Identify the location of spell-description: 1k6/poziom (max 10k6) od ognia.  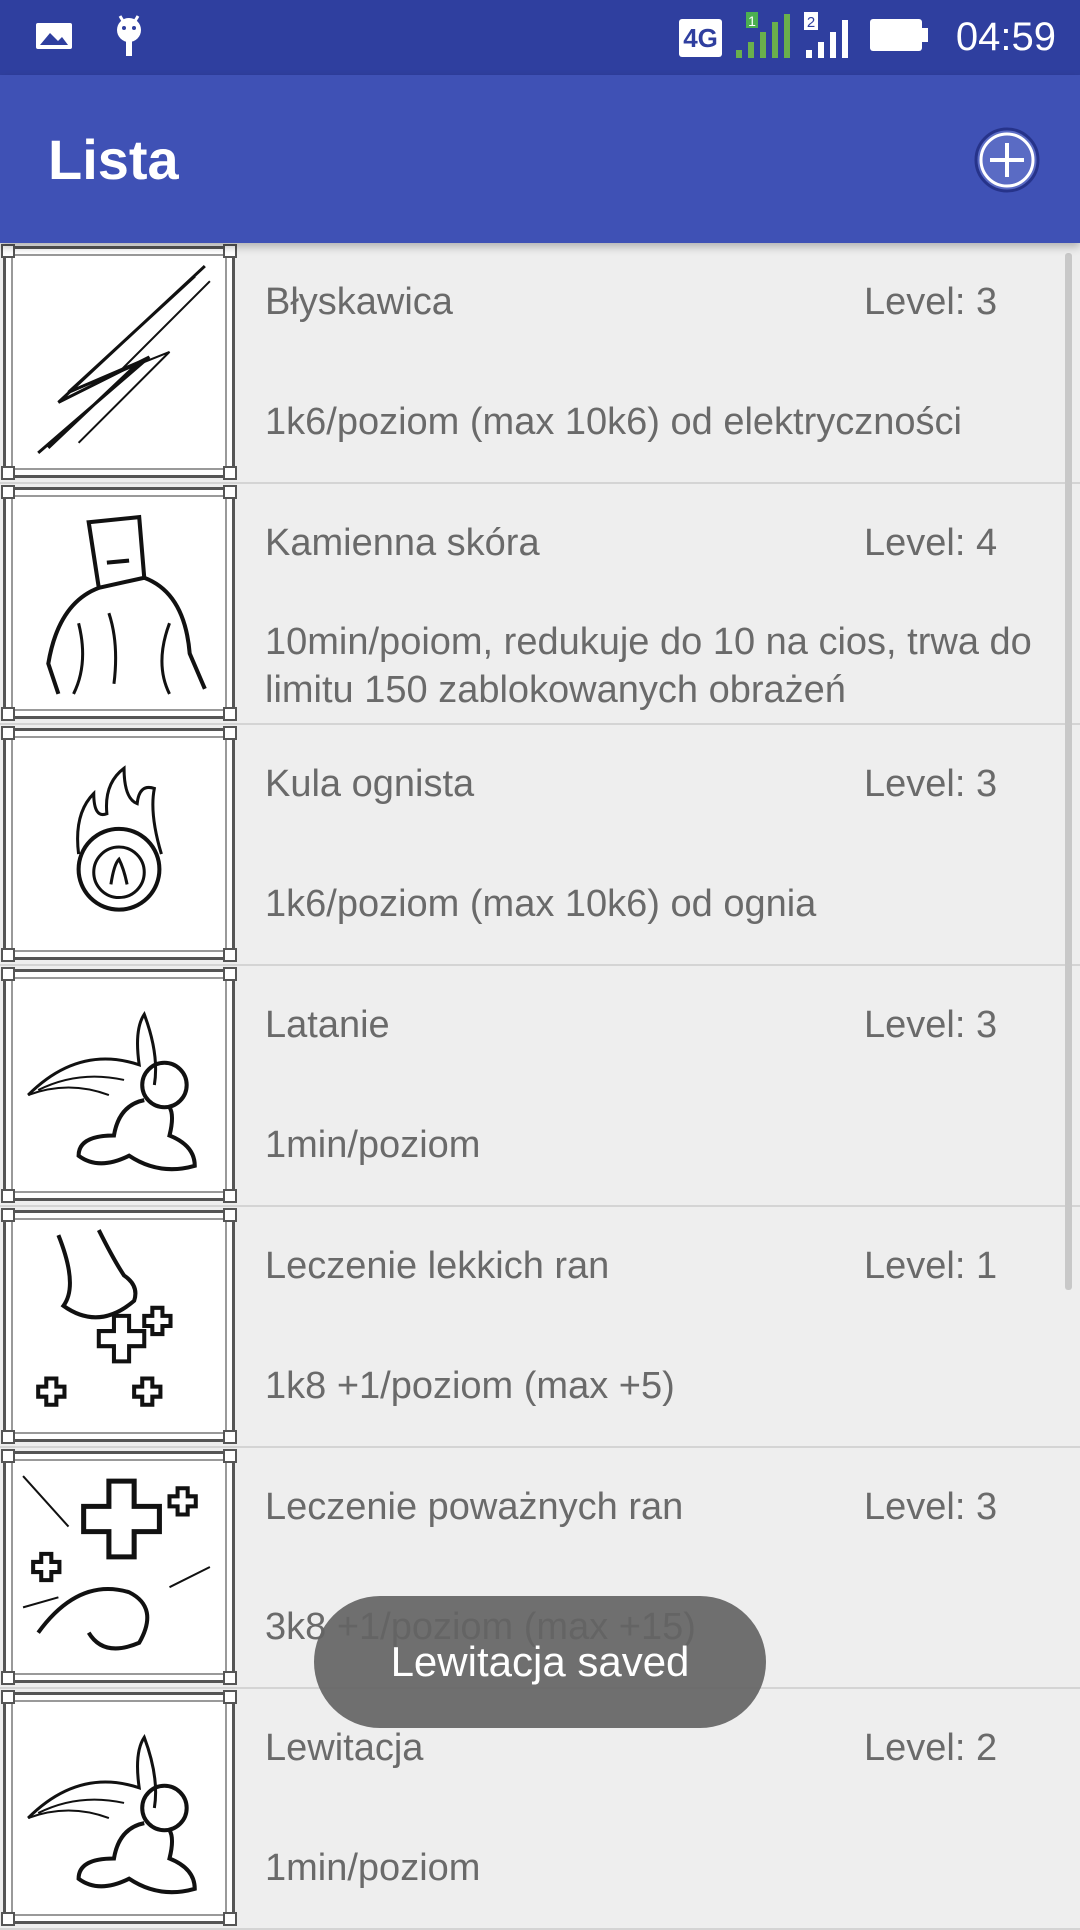
(541, 904).